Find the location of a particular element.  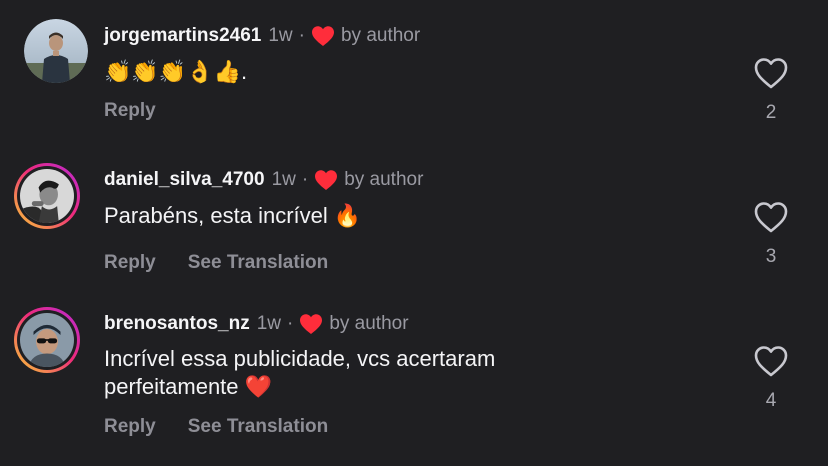

username: jorgemartins2461 is located at coordinates (182, 36).